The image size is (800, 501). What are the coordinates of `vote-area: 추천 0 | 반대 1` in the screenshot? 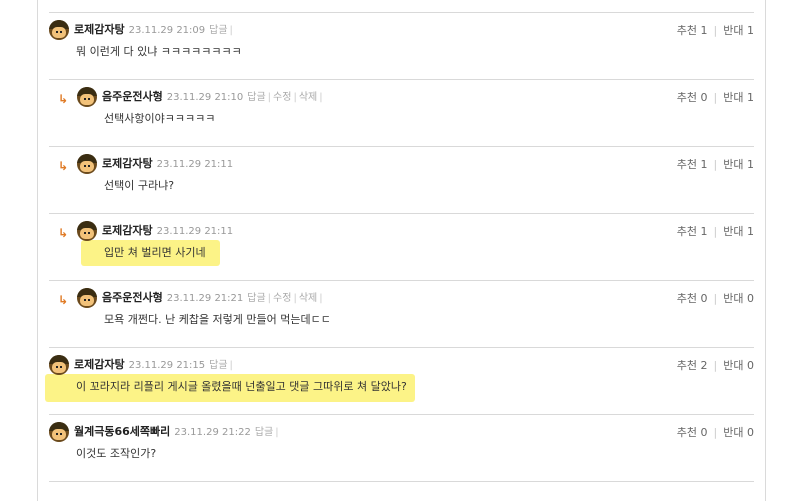 It's located at (715, 97).